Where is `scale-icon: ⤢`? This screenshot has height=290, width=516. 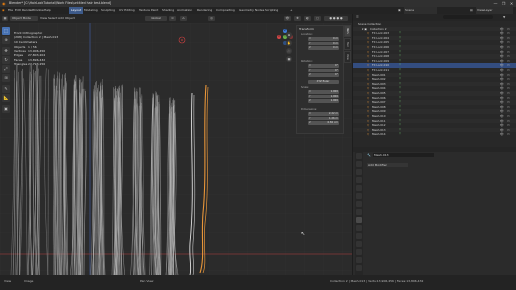
scale-icon: ⤢ is located at coordinates (6, 69).